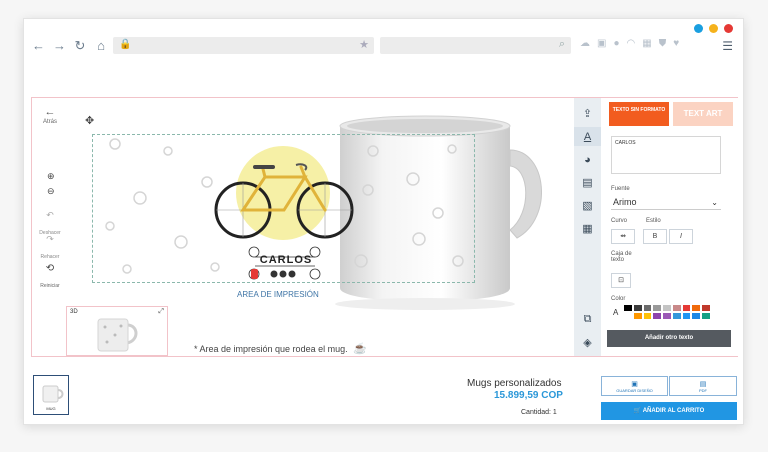 The width and height of the screenshot is (768, 452). What do you see at coordinates (621, 280) in the screenshot?
I see `textbox-button: ⊡` at bounding box center [621, 280].